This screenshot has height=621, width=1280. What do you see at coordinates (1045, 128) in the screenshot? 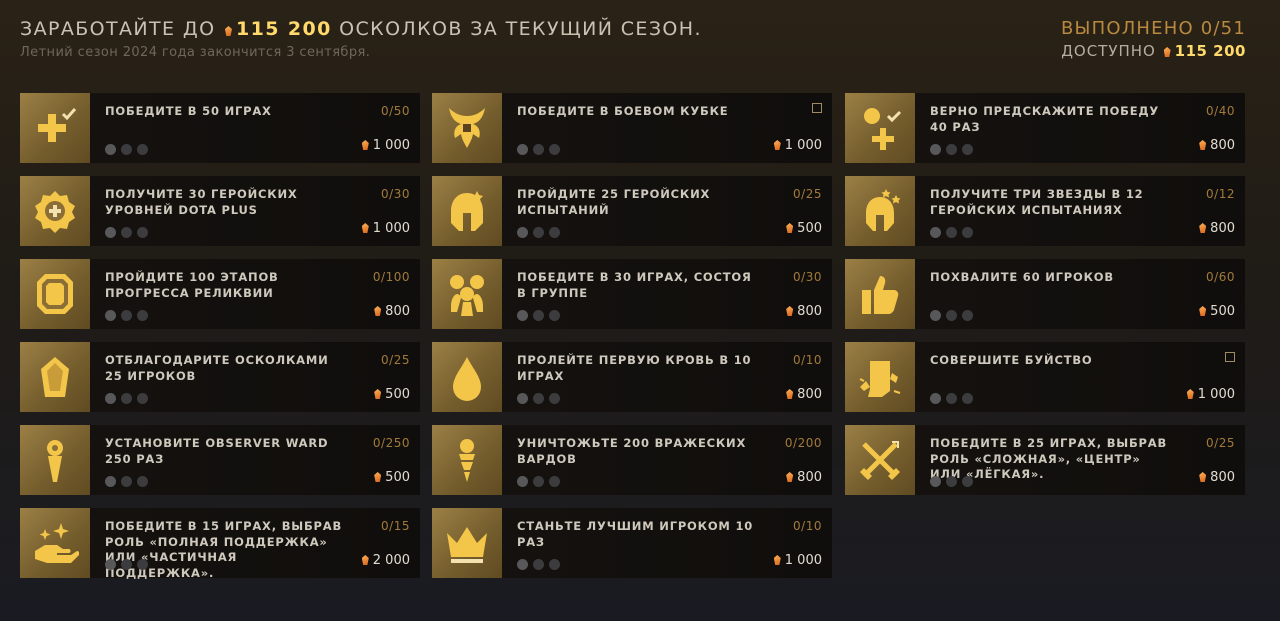
I see `quest-card: ВЕРНО ПРЕДСКАЖИТЕ ПОБЕДУ 40 РАЗ 0/40 800` at bounding box center [1045, 128].